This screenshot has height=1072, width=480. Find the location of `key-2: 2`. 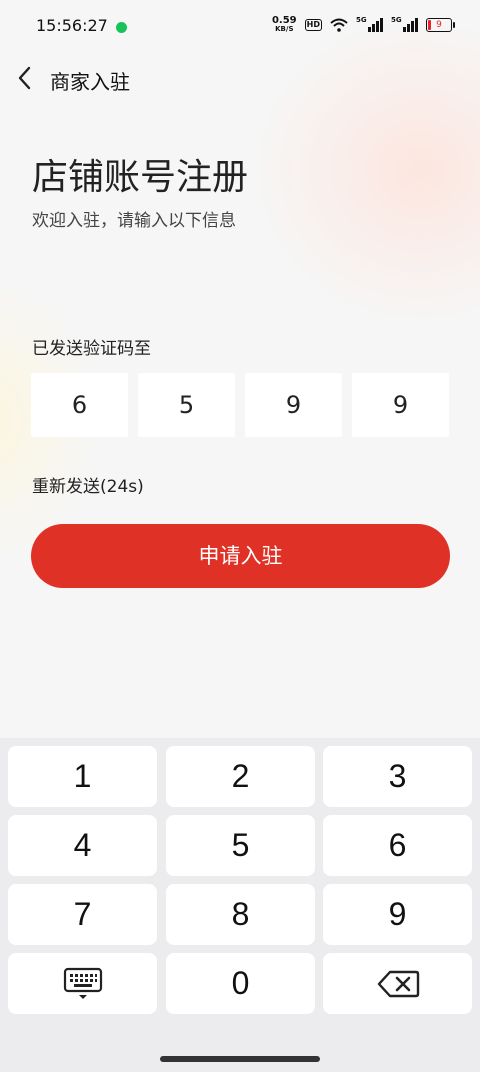

key-2: 2 is located at coordinates (240, 776).